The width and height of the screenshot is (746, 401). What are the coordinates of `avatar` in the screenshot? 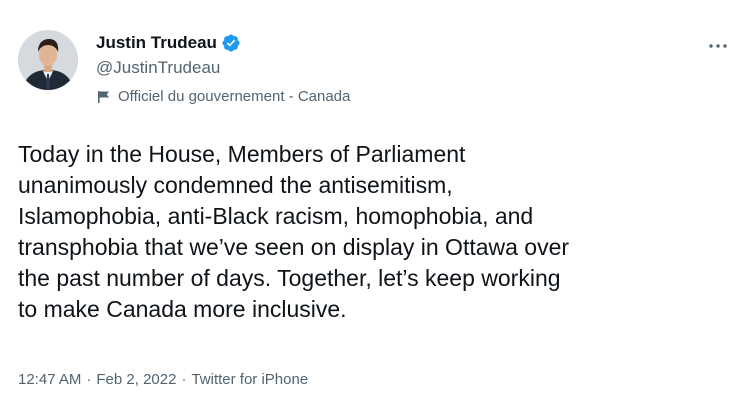 It's located at (48, 60).